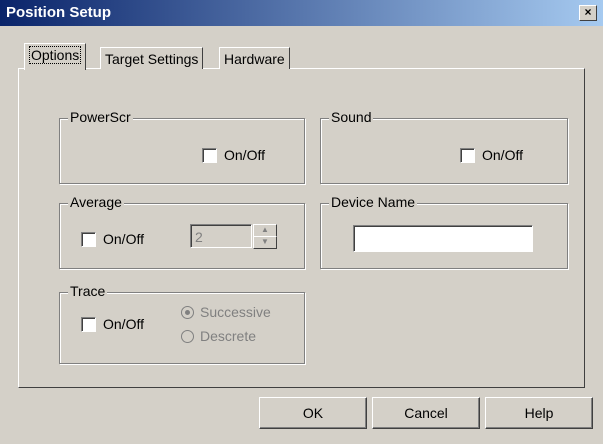 Image resolution: width=603 pixels, height=444 pixels. Describe the element at coordinates (254, 58) in the screenshot. I see `tab-hardware: Hardware` at that location.